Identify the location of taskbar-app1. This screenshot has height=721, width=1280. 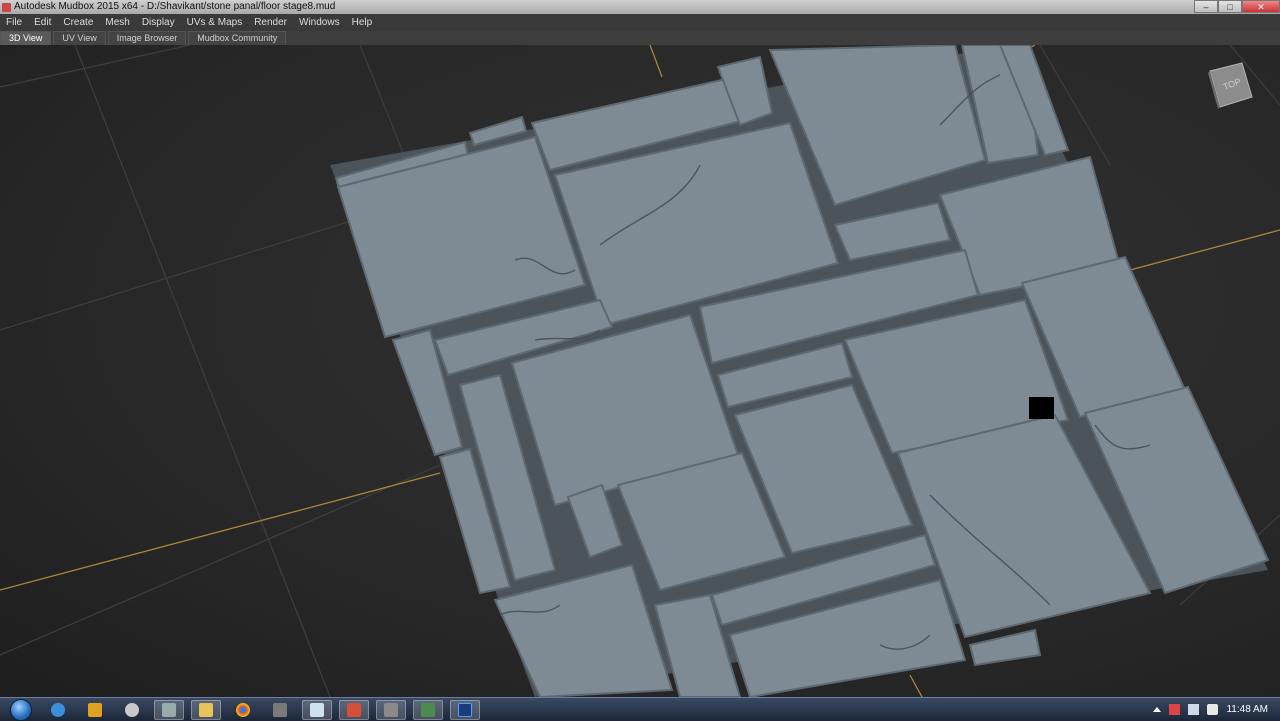
(132, 710).